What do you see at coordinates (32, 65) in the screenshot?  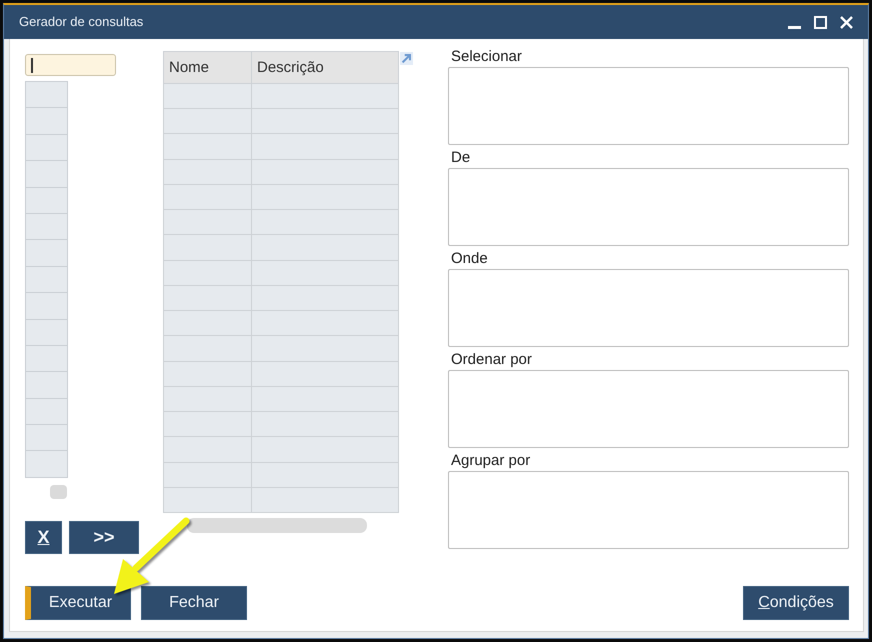 I see `text-cursor-icon` at bounding box center [32, 65].